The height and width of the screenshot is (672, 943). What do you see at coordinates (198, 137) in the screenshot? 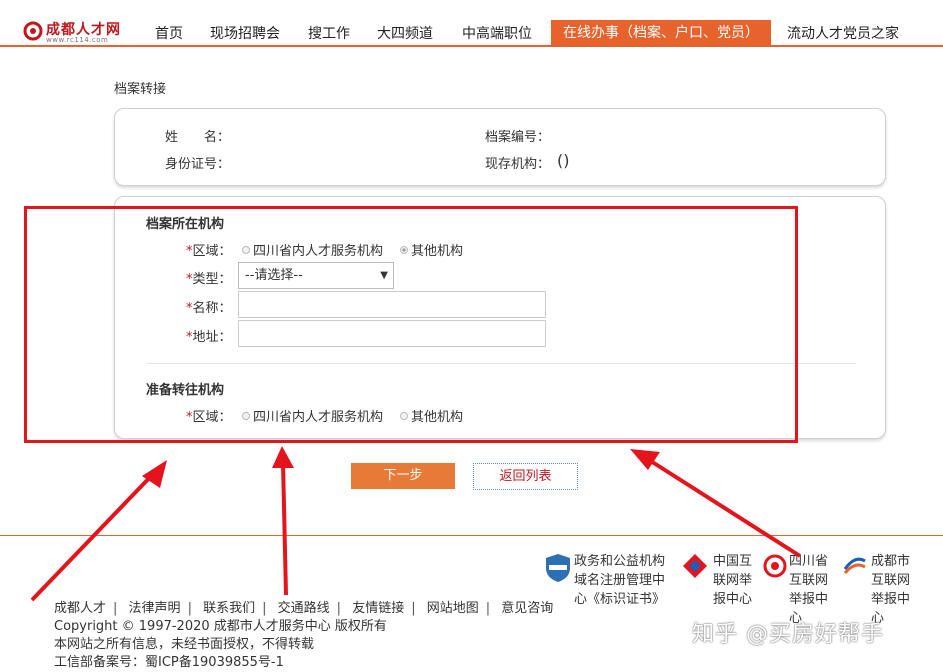
I see `name-label: 姓 名：` at bounding box center [198, 137].